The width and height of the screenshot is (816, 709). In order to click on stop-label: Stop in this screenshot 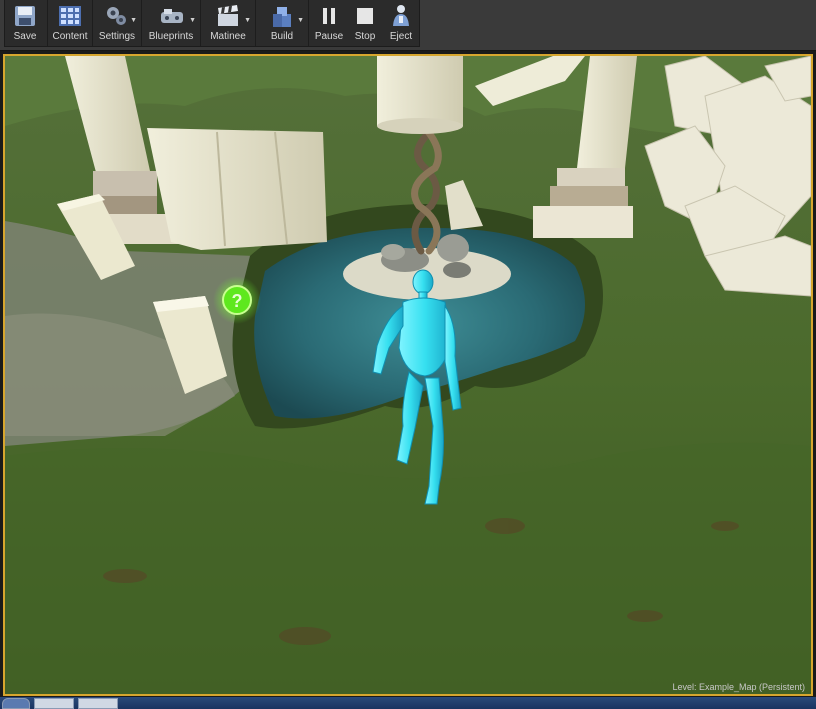, I will do `click(365, 36)`.